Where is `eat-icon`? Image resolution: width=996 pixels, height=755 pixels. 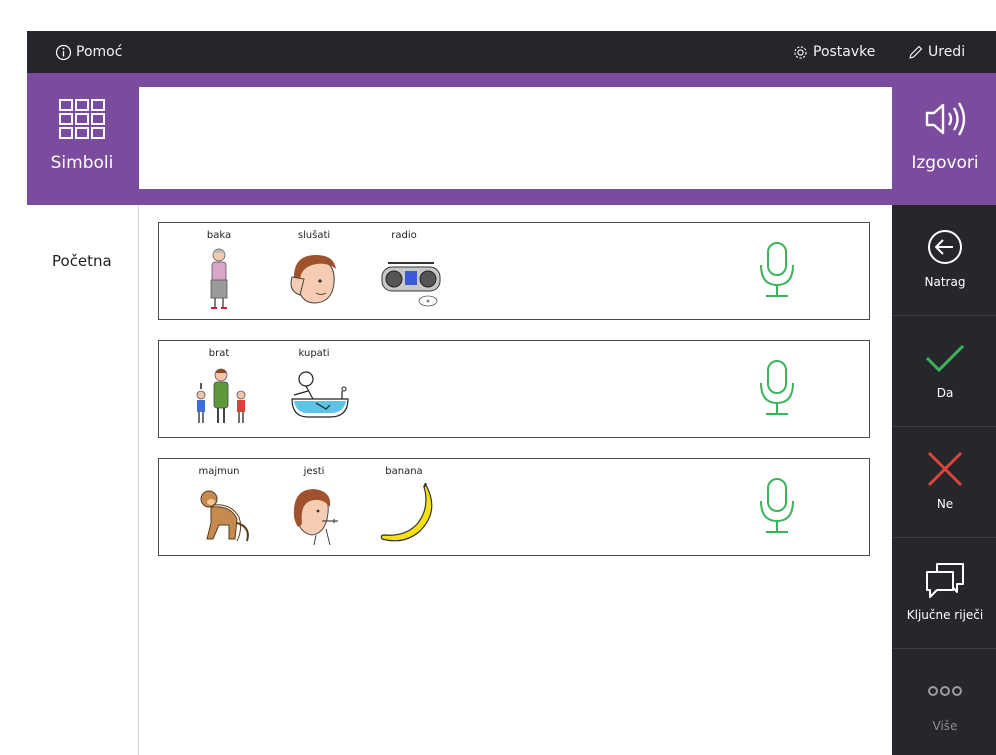 eat-icon is located at coordinates (315, 517).